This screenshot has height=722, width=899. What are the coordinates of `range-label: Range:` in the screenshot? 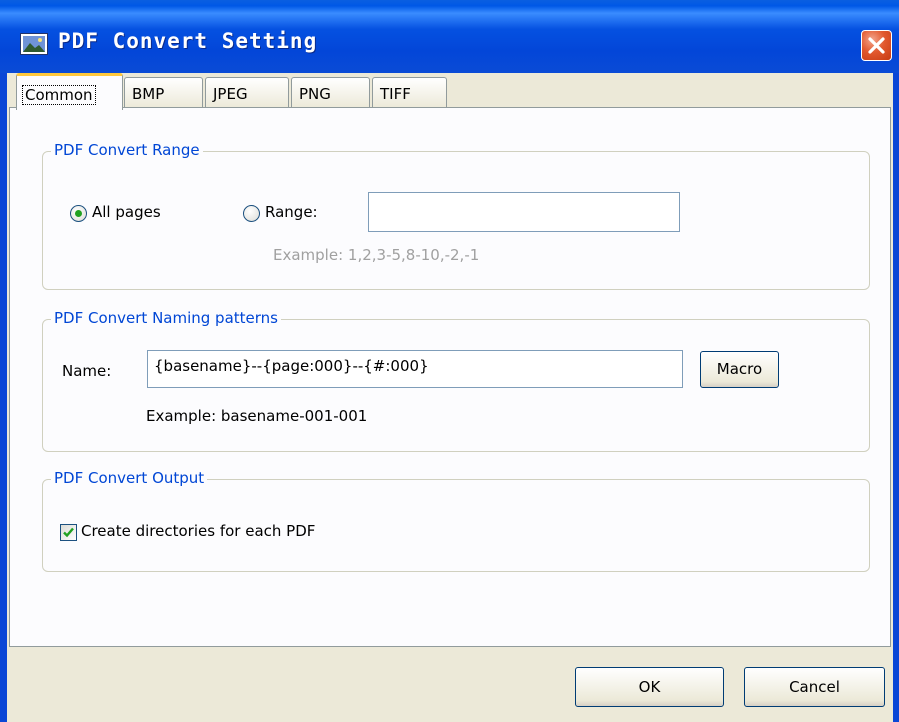 It's located at (291, 212).